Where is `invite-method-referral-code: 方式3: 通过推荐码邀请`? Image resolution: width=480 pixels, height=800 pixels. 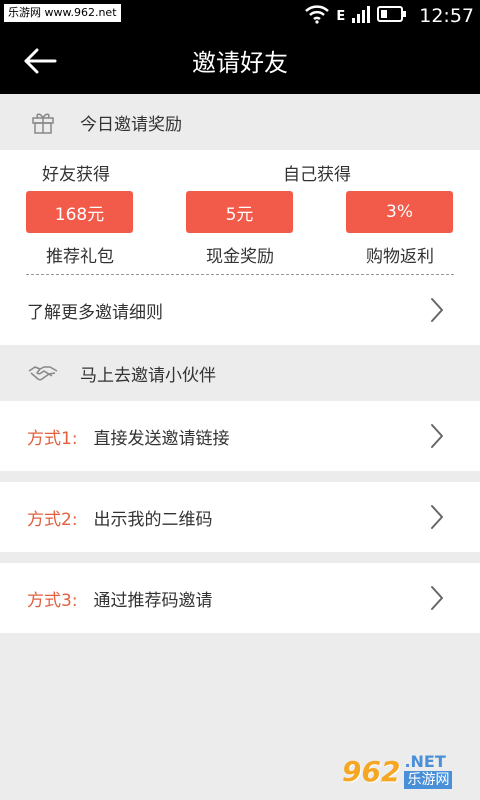 invite-method-referral-code: 方式3: 通过推荐码邀请 is located at coordinates (240, 598).